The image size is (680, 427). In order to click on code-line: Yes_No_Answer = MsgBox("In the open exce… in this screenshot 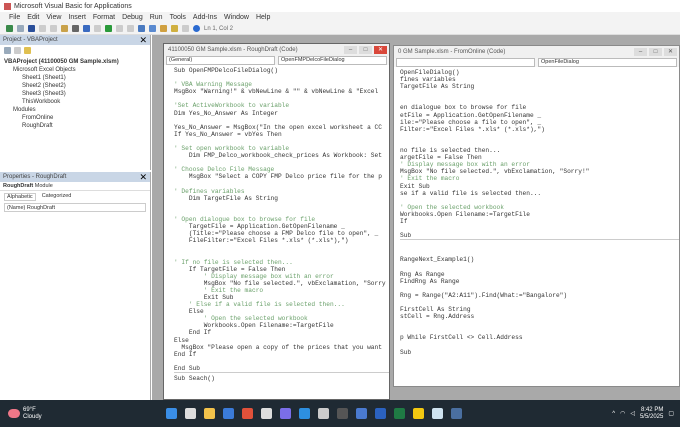, I will do `click(278, 127)`.